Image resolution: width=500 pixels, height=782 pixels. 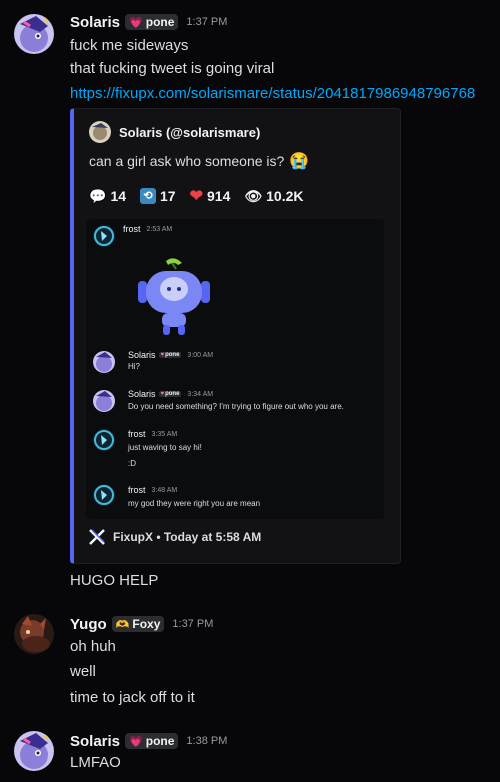 I want to click on inner-timestamp: 3:00 AM, so click(x=200, y=355).